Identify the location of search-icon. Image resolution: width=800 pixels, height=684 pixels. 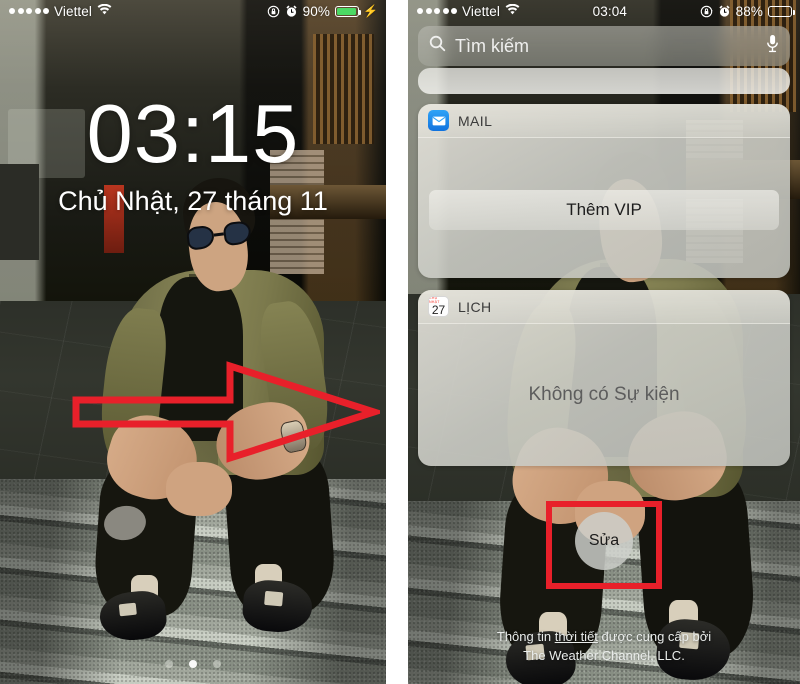
(437, 46).